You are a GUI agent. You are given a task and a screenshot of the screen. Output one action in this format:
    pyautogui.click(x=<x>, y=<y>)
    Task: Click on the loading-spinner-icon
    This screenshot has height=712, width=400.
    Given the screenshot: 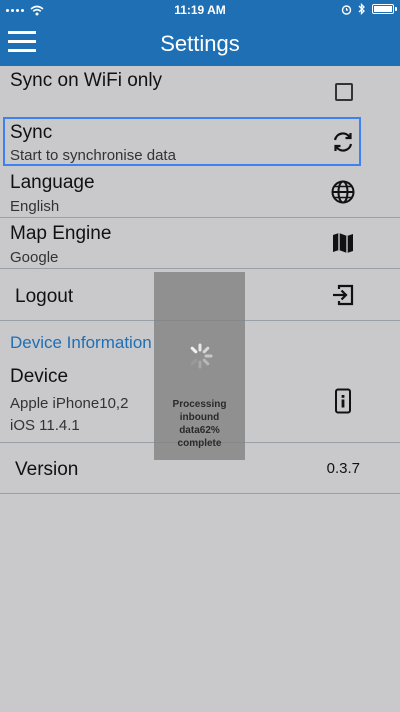 What is the action you would take?
    pyautogui.click(x=200, y=356)
    